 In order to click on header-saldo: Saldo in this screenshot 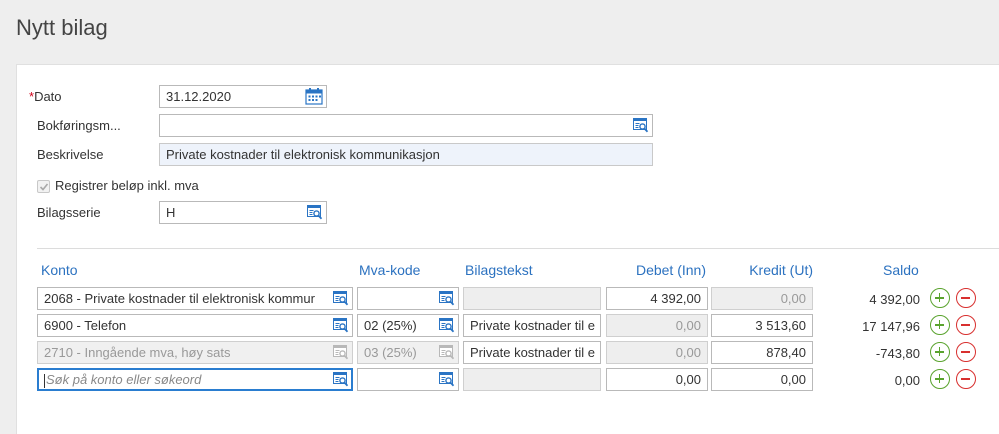, I will do `click(901, 270)`.